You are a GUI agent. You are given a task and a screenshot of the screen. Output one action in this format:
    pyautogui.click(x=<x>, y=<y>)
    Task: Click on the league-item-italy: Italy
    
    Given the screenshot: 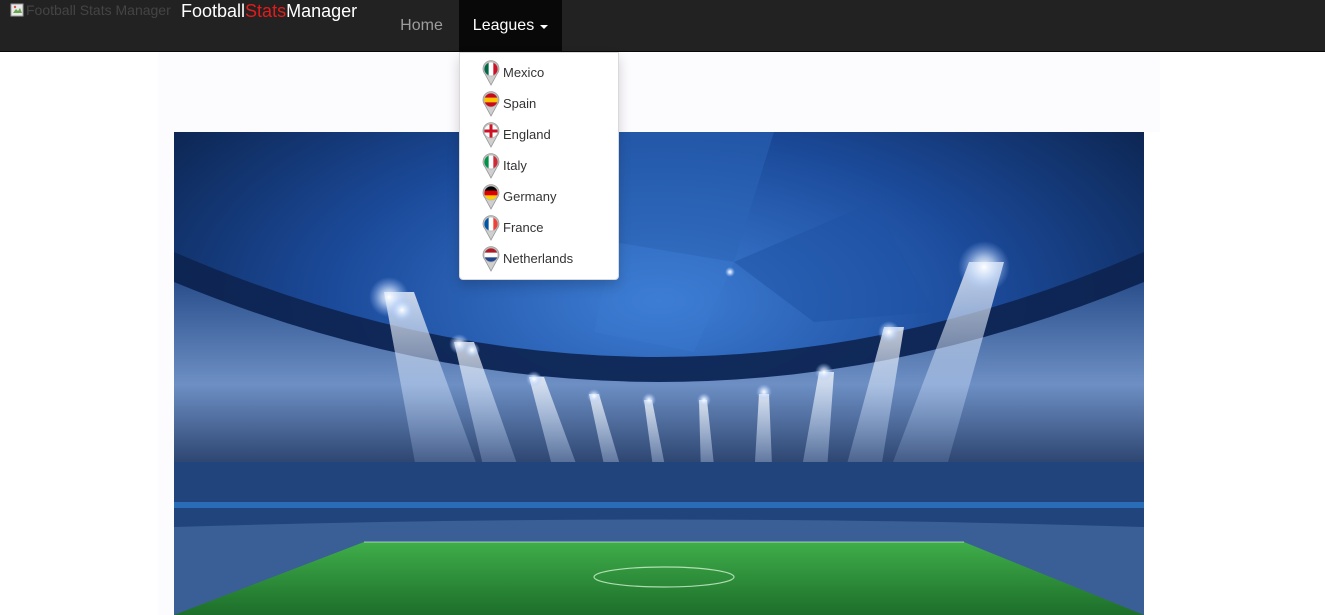 What is the action you would take?
    pyautogui.click(x=539, y=165)
    